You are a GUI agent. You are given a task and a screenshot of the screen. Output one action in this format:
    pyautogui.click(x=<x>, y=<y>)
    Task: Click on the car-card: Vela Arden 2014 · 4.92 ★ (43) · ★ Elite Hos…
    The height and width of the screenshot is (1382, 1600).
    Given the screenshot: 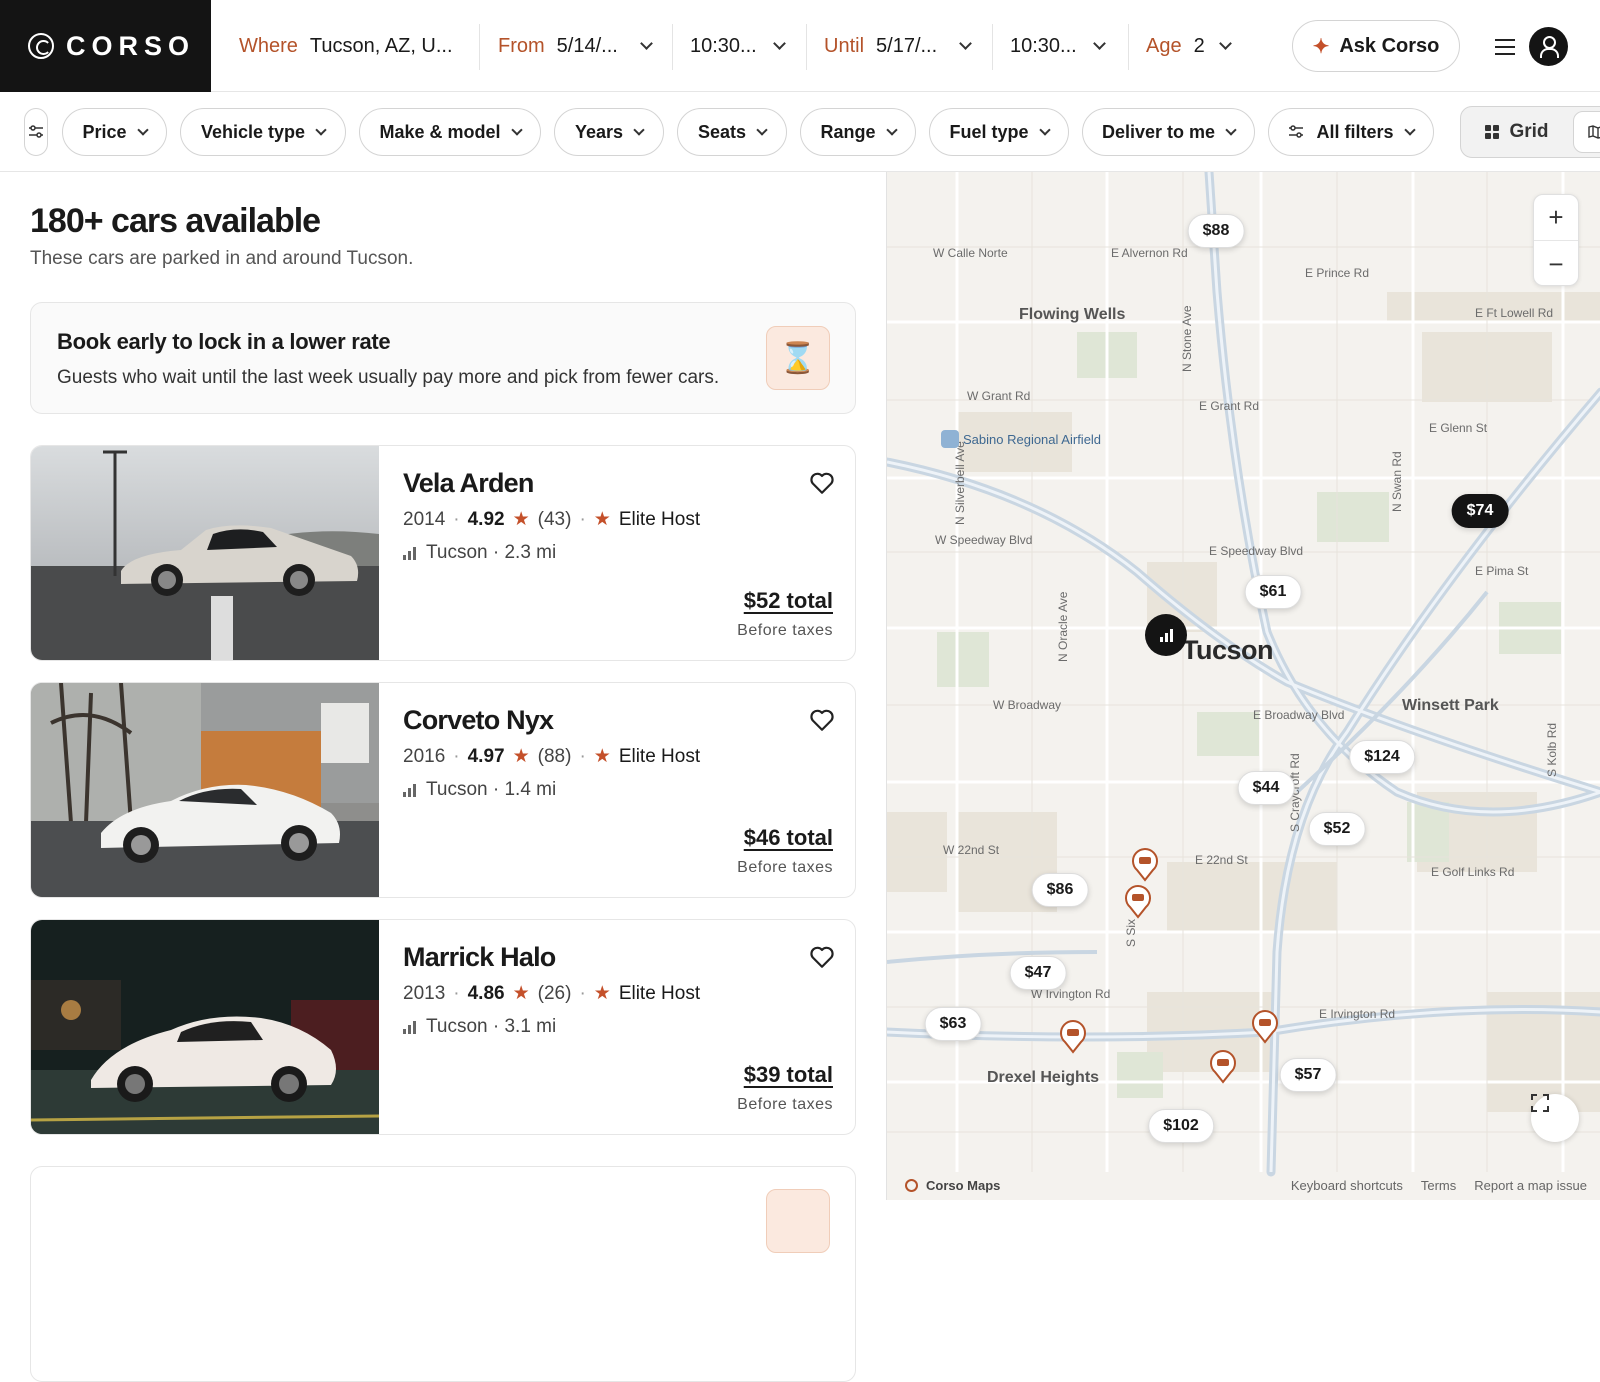 What is the action you would take?
    pyautogui.click(x=443, y=553)
    